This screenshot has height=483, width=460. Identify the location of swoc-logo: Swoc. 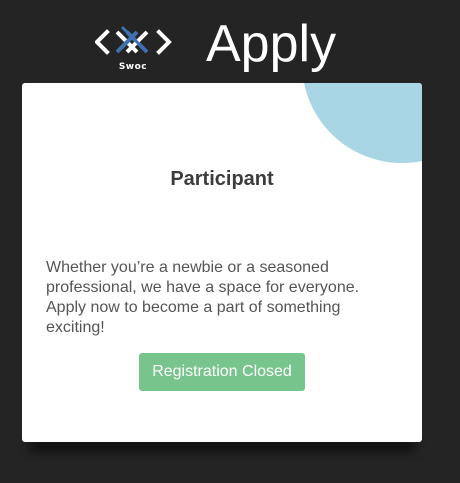
(135, 49).